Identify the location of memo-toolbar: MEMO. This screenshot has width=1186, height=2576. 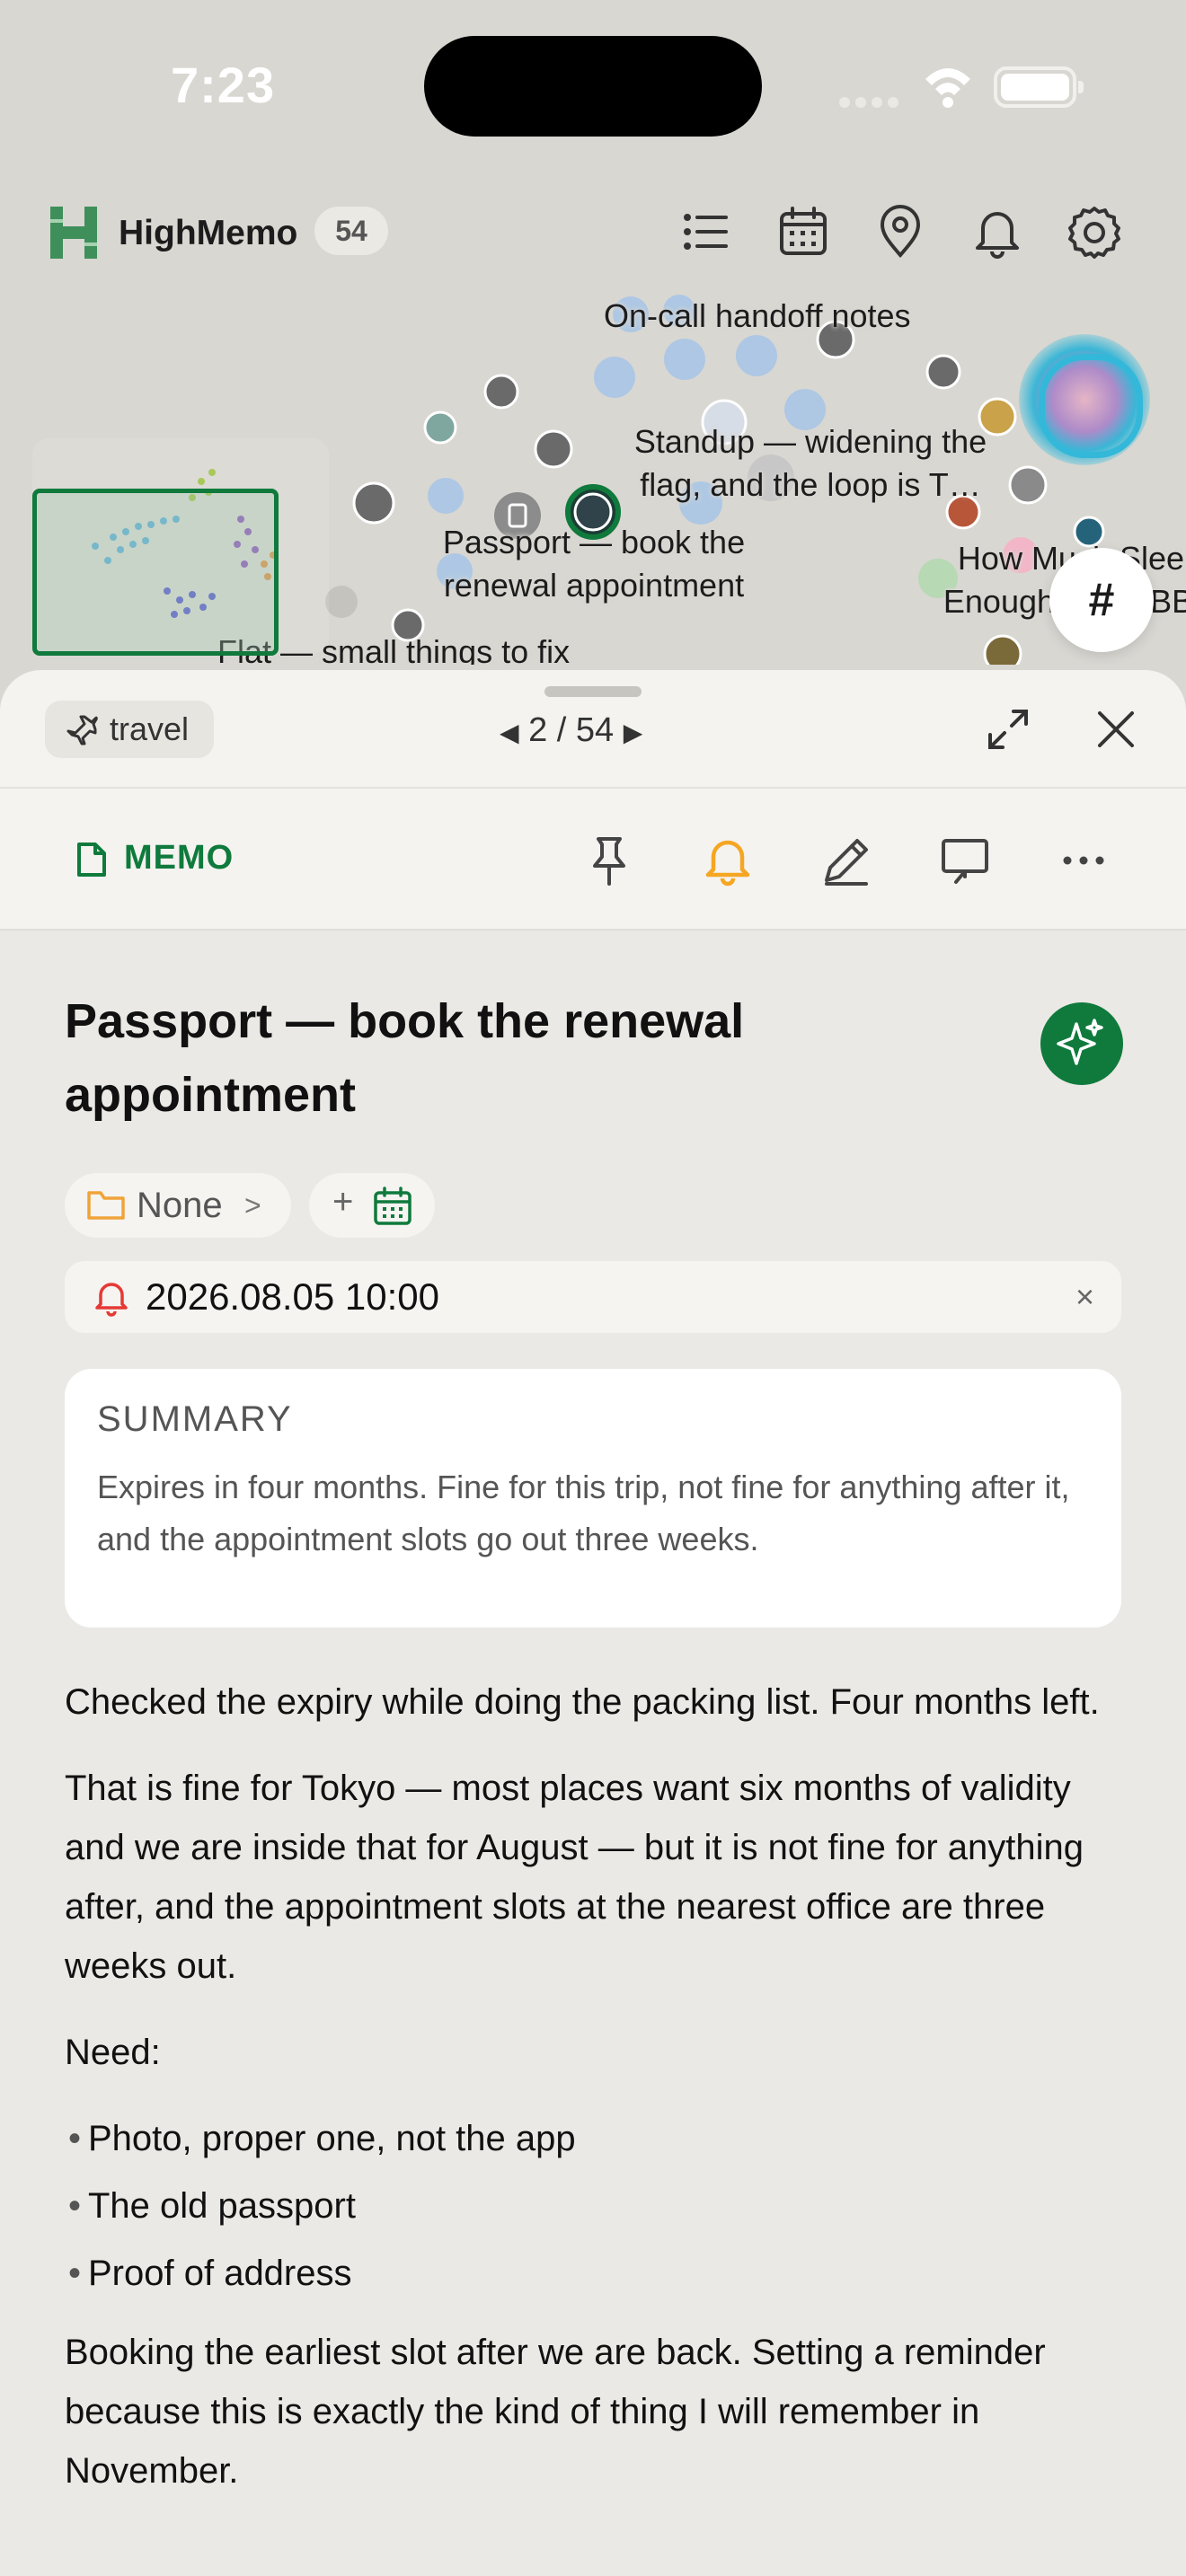
(593, 859).